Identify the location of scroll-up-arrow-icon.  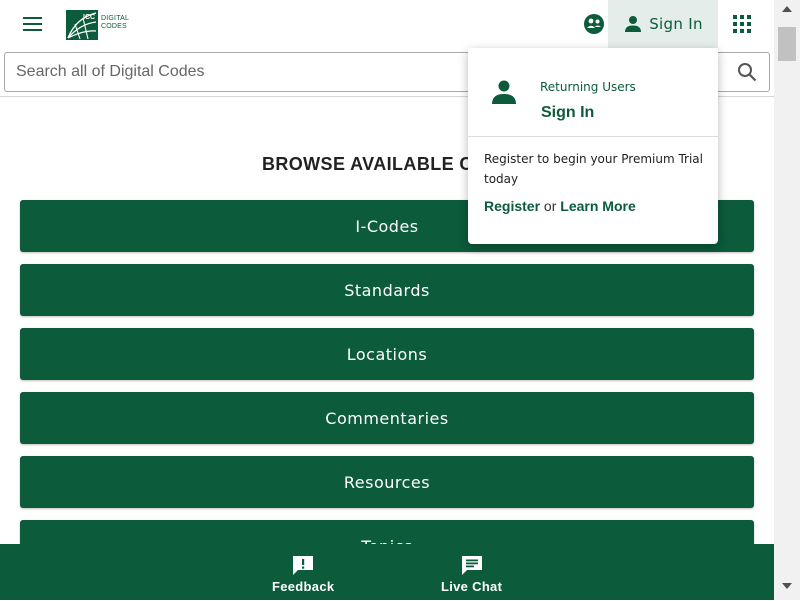
(787, 9).